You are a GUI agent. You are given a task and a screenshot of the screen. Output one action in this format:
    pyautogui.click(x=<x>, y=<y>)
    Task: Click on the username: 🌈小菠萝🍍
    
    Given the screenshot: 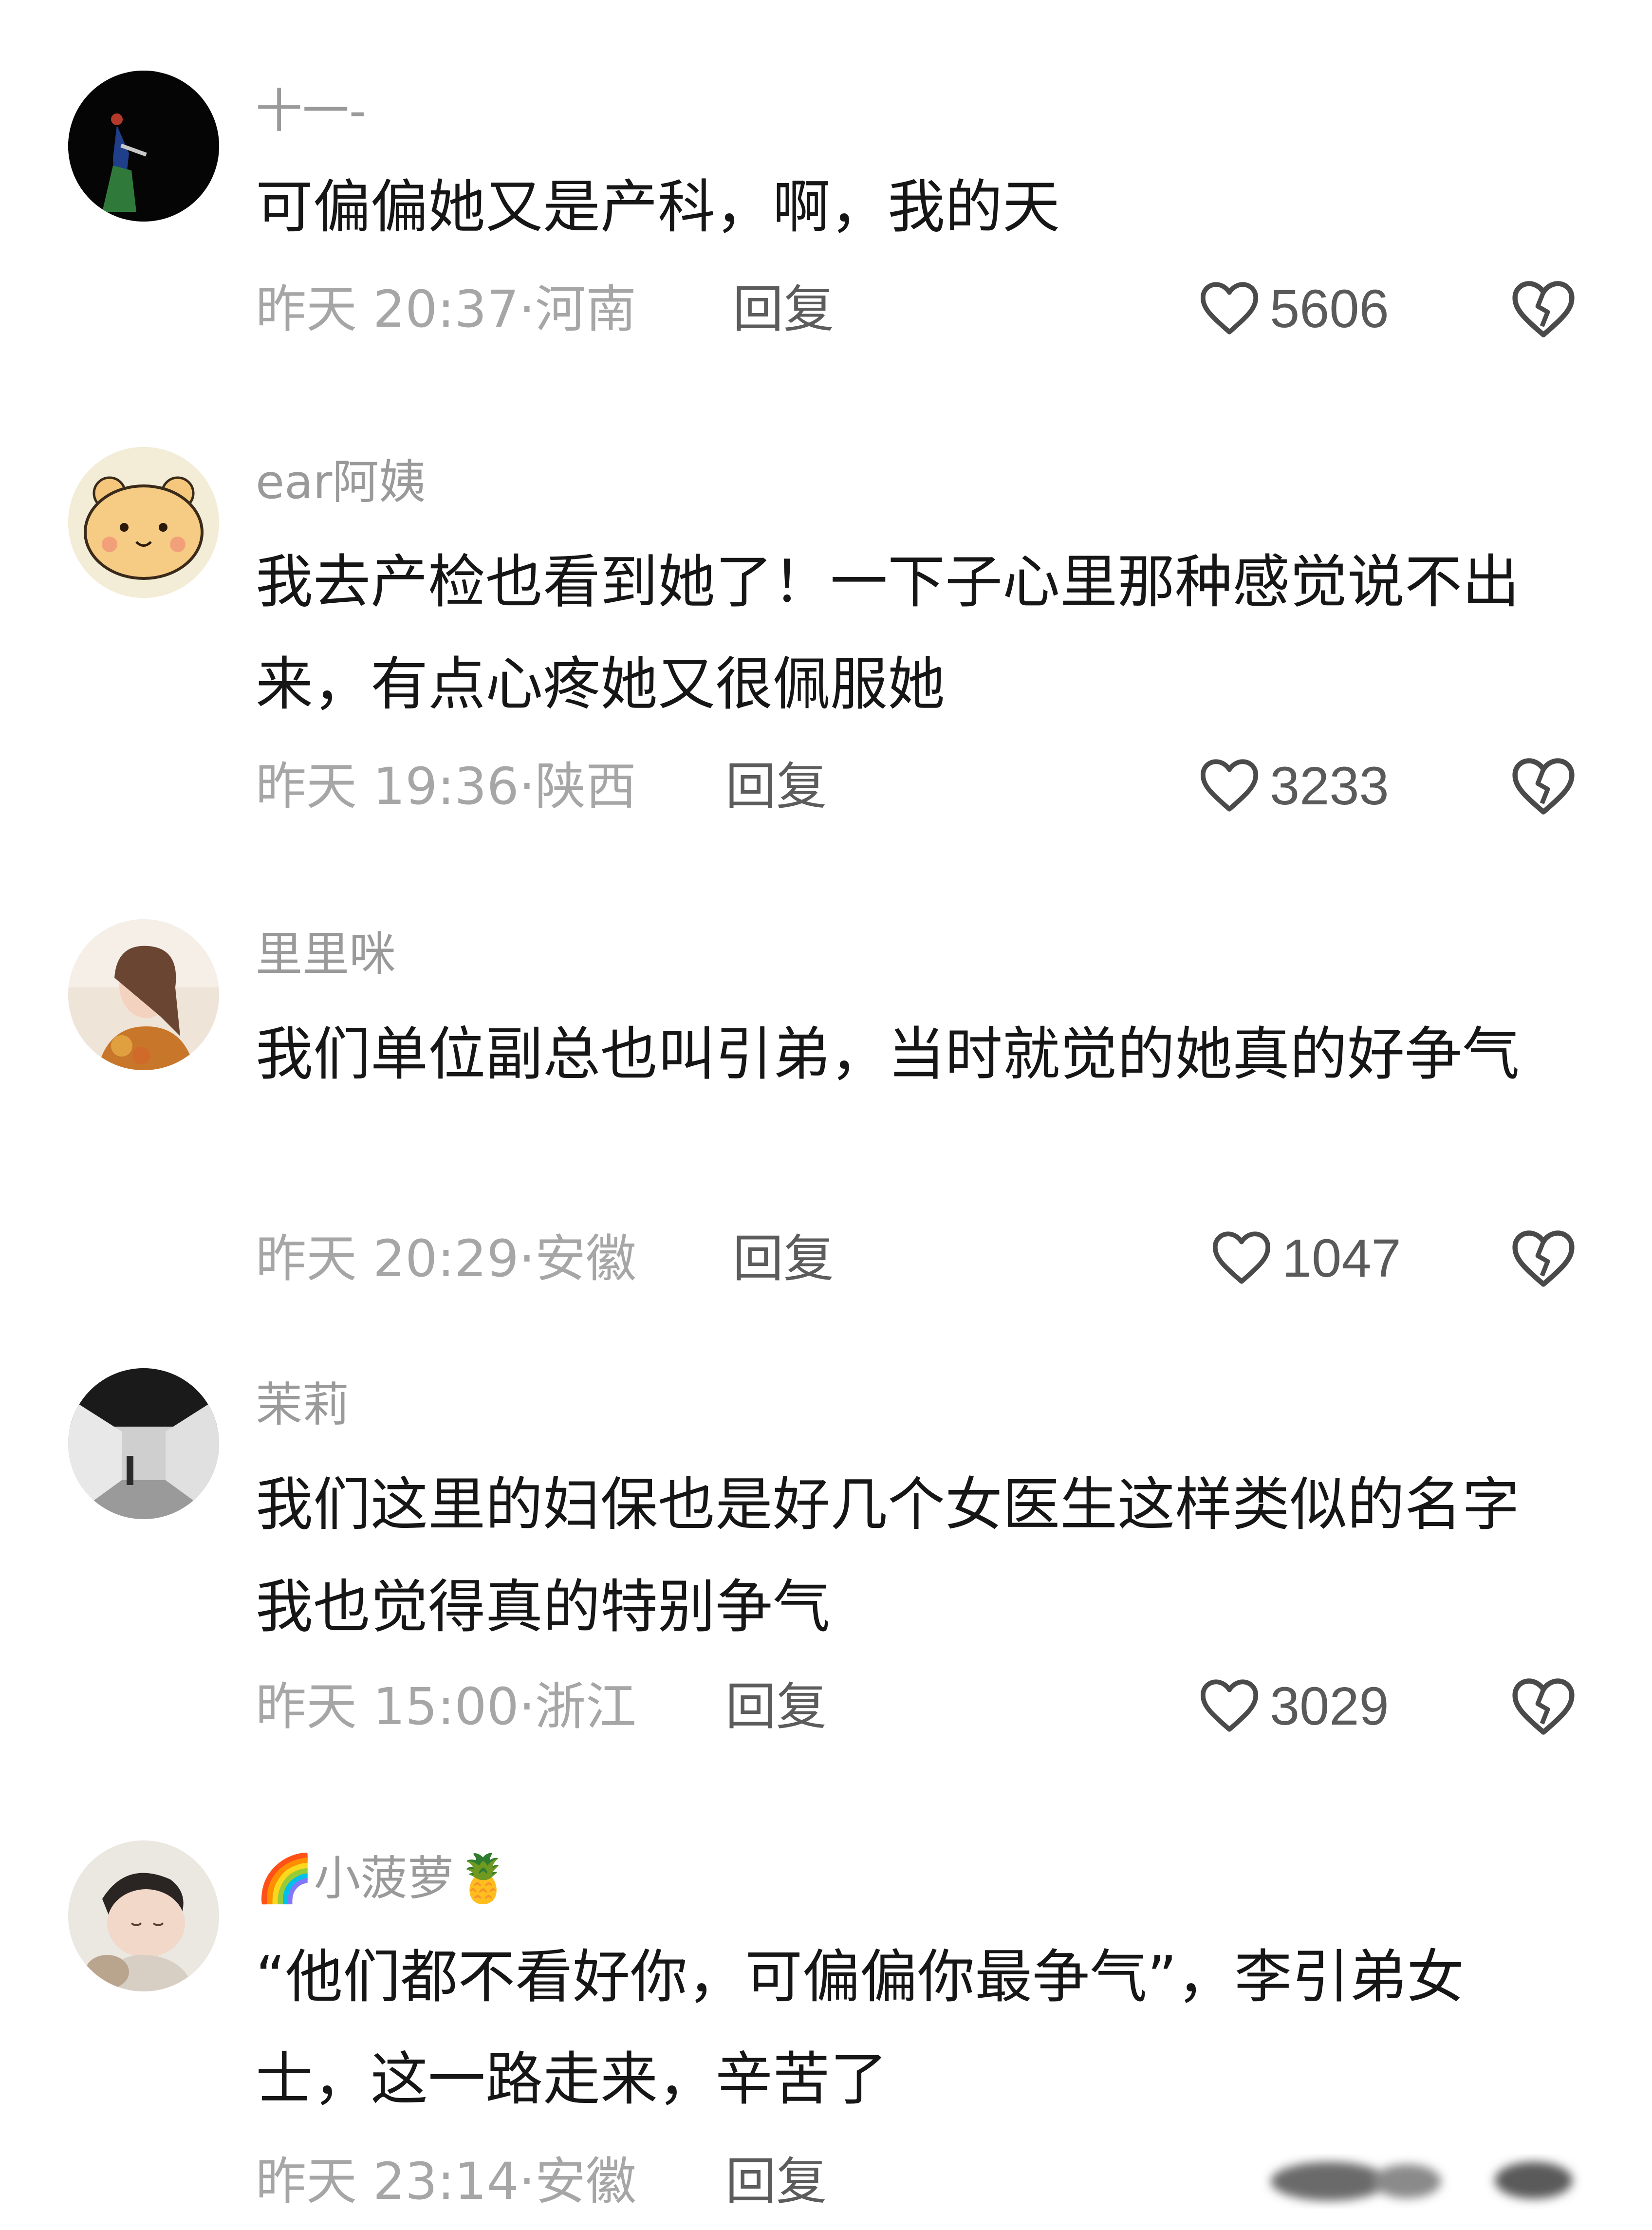 What is the action you would take?
    pyautogui.click(x=384, y=1879)
    